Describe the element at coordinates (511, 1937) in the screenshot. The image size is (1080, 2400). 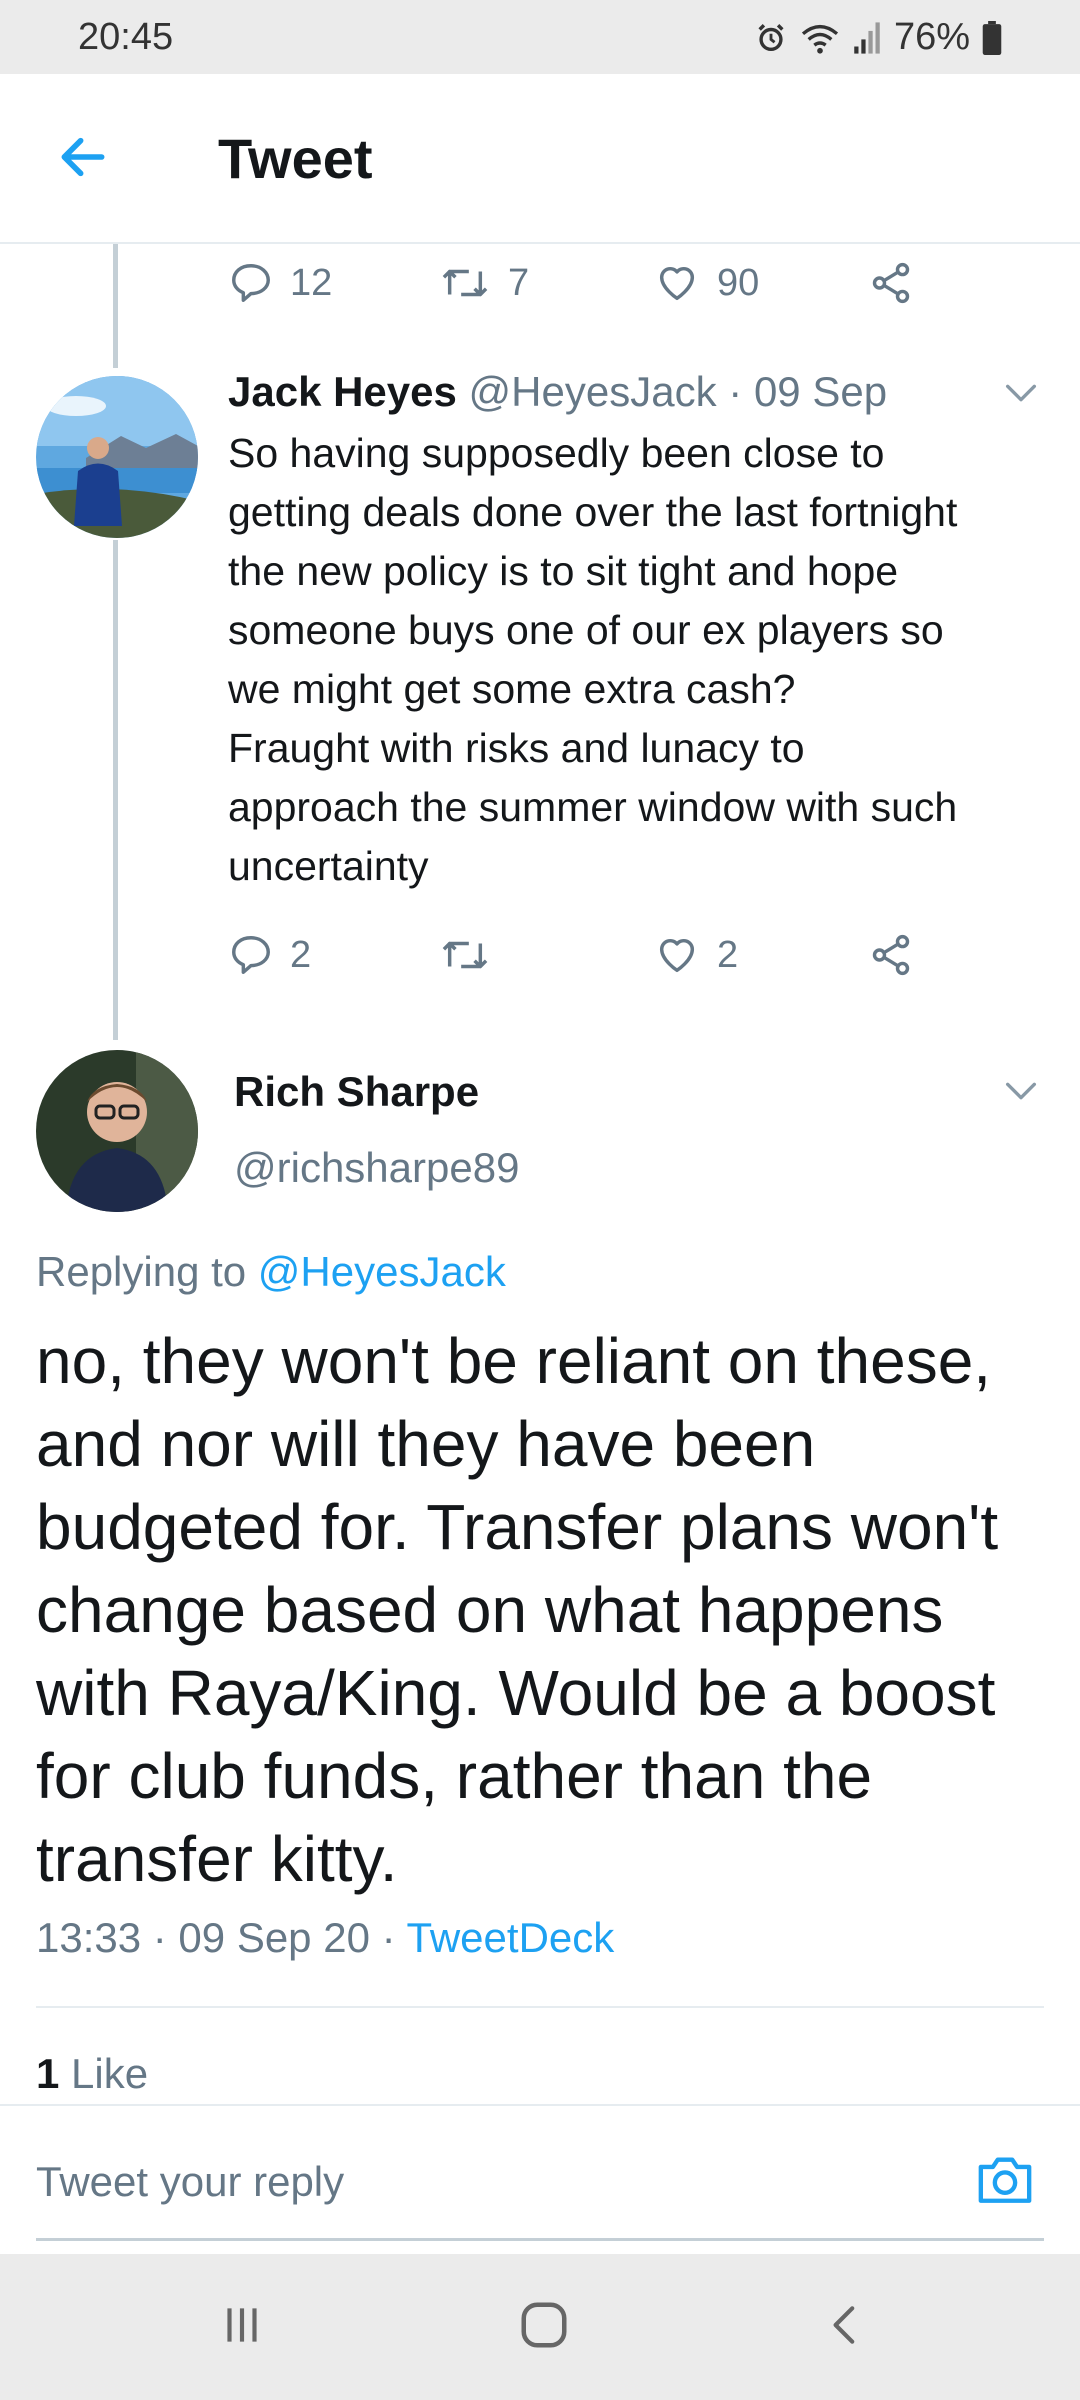
I see `tweet-source-link: TweetDeck` at that location.